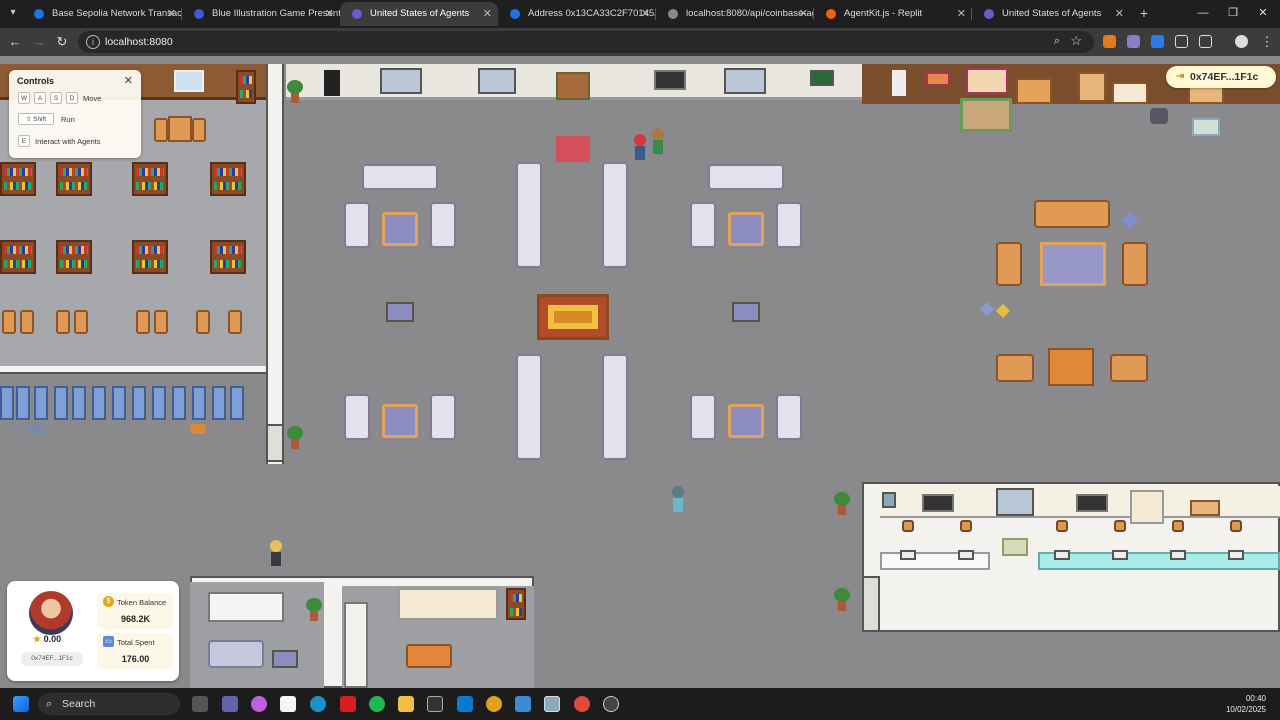 This screenshot has width=1280, height=720. What do you see at coordinates (62, 42) in the screenshot?
I see `reload-button: ↻` at bounding box center [62, 42].